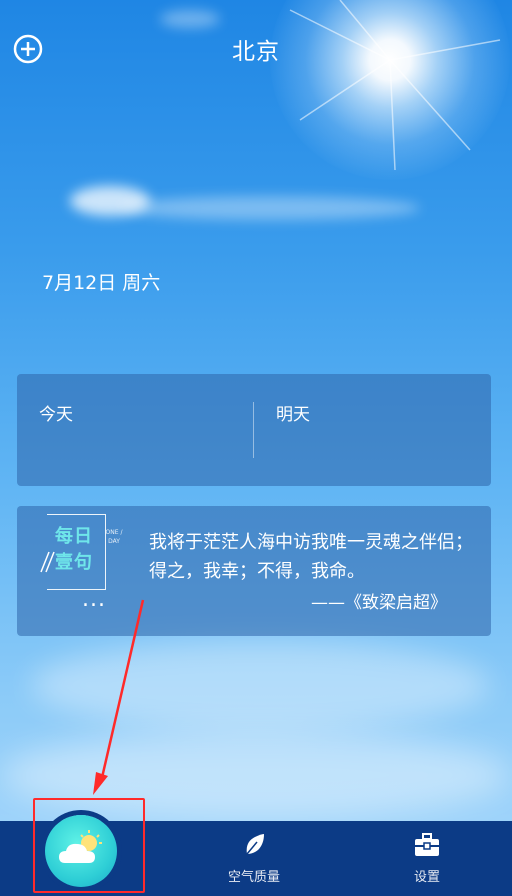 This screenshot has width=512, height=896. I want to click on date-label: 7月12日 周六, so click(101, 283).